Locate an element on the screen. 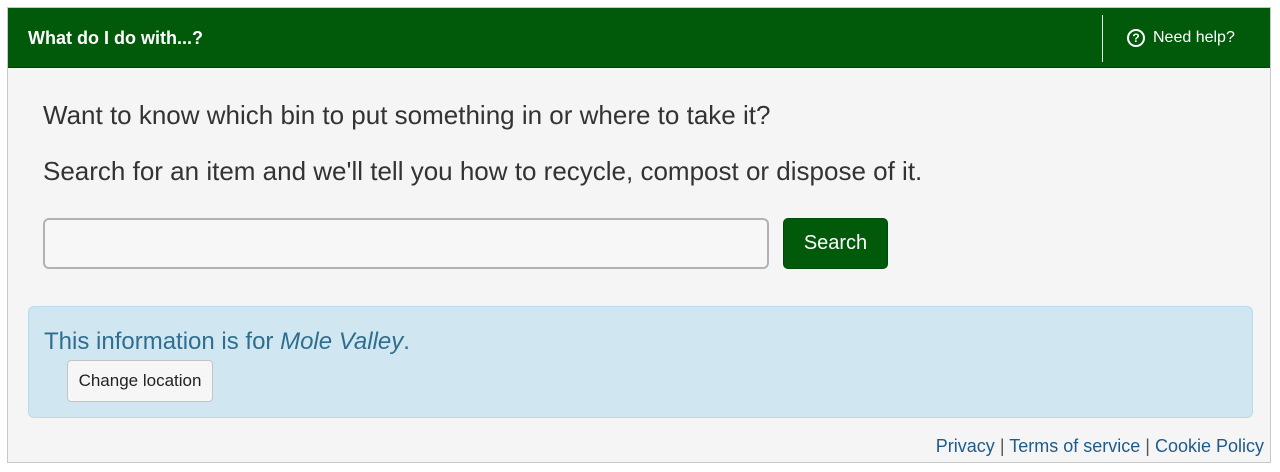  search-input is located at coordinates (406, 243).